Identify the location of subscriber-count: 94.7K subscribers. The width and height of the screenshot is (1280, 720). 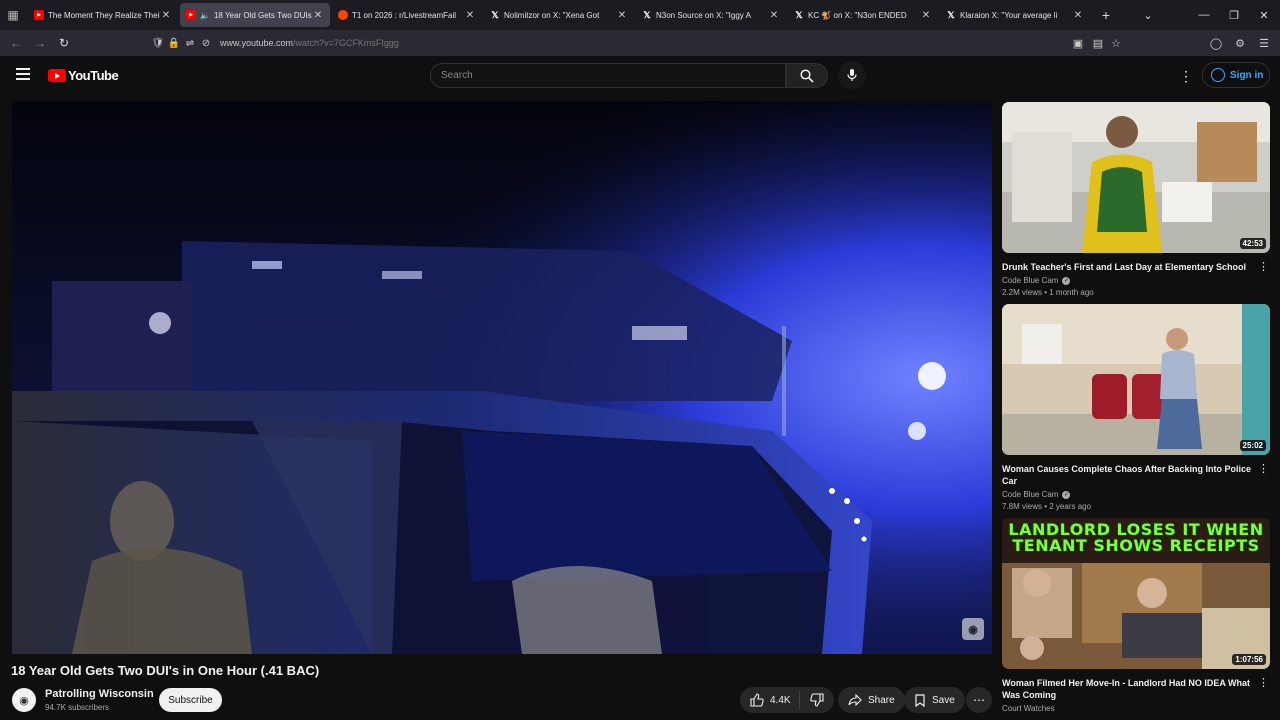
(77, 707).